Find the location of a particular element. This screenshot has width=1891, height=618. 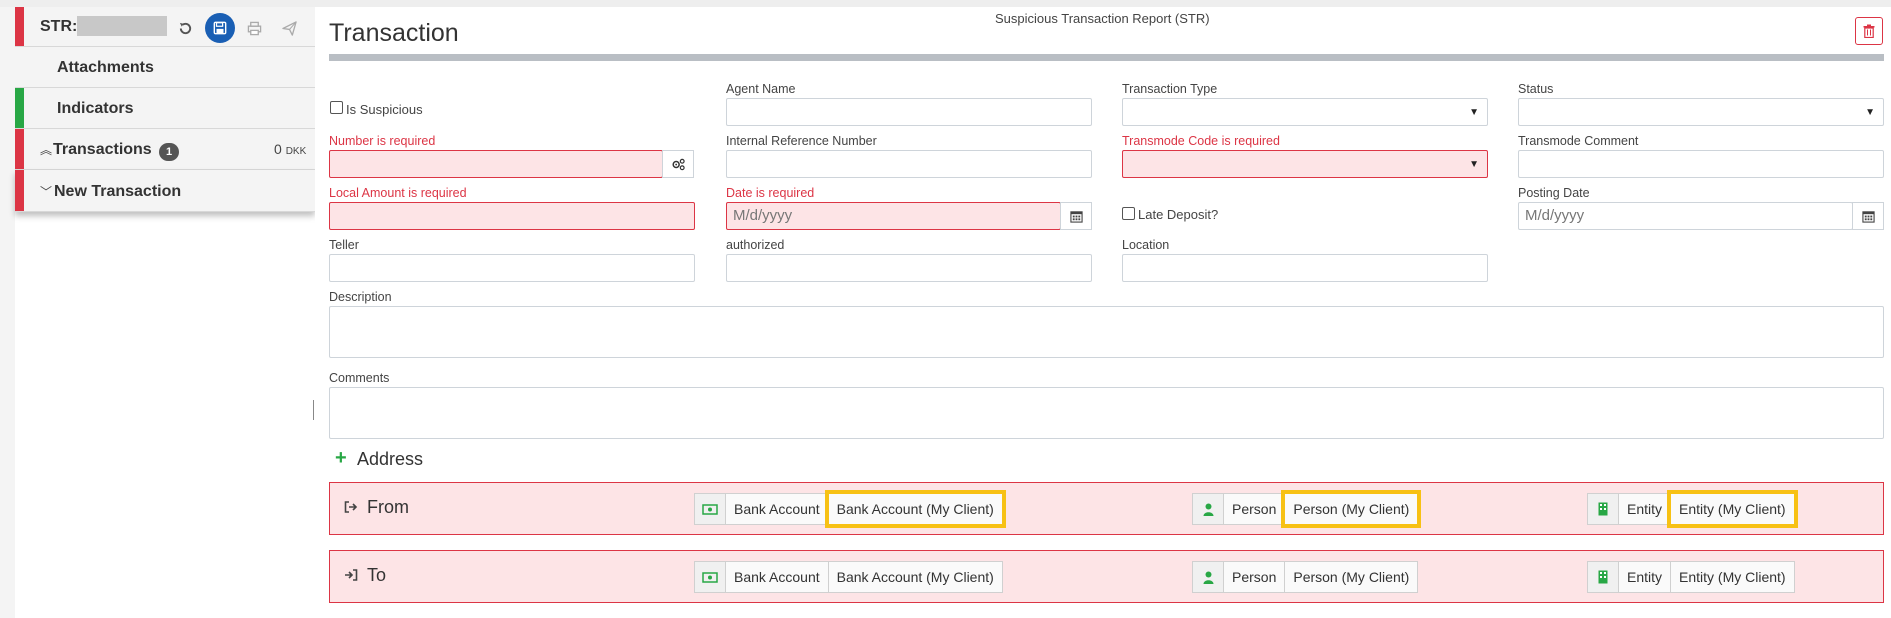

transactions-amount: 0 DKK is located at coordinates (290, 149).